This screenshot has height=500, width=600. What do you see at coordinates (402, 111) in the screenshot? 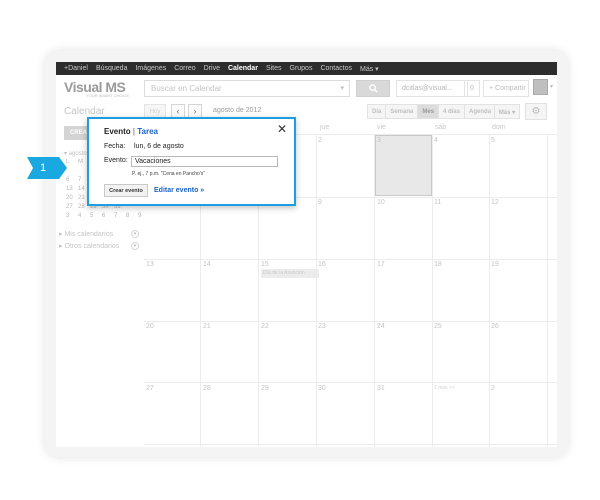
I see `view-week-button: Semana` at bounding box center [402, 111].